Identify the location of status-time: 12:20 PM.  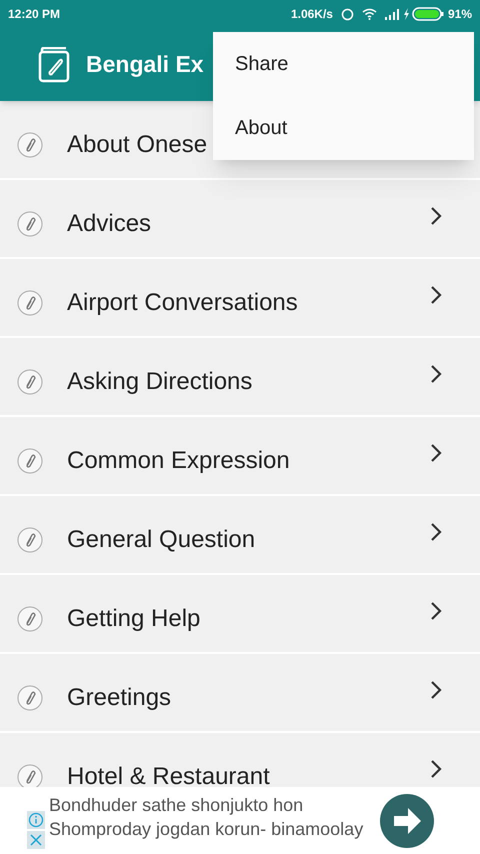
(34, 14).